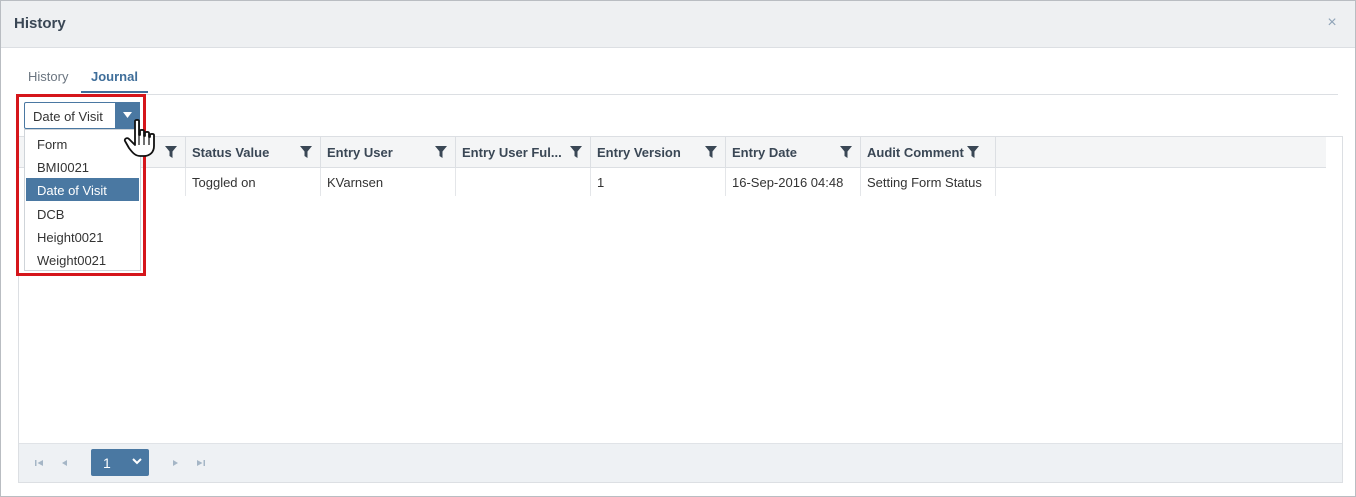  I want to click on column-header-audit-comment: Audit Comment, so click(928, 152).